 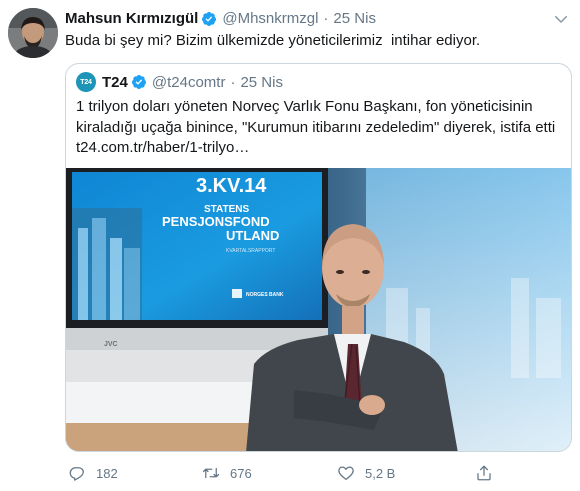 I want to click on like-icon, so click(x=346, y=473).